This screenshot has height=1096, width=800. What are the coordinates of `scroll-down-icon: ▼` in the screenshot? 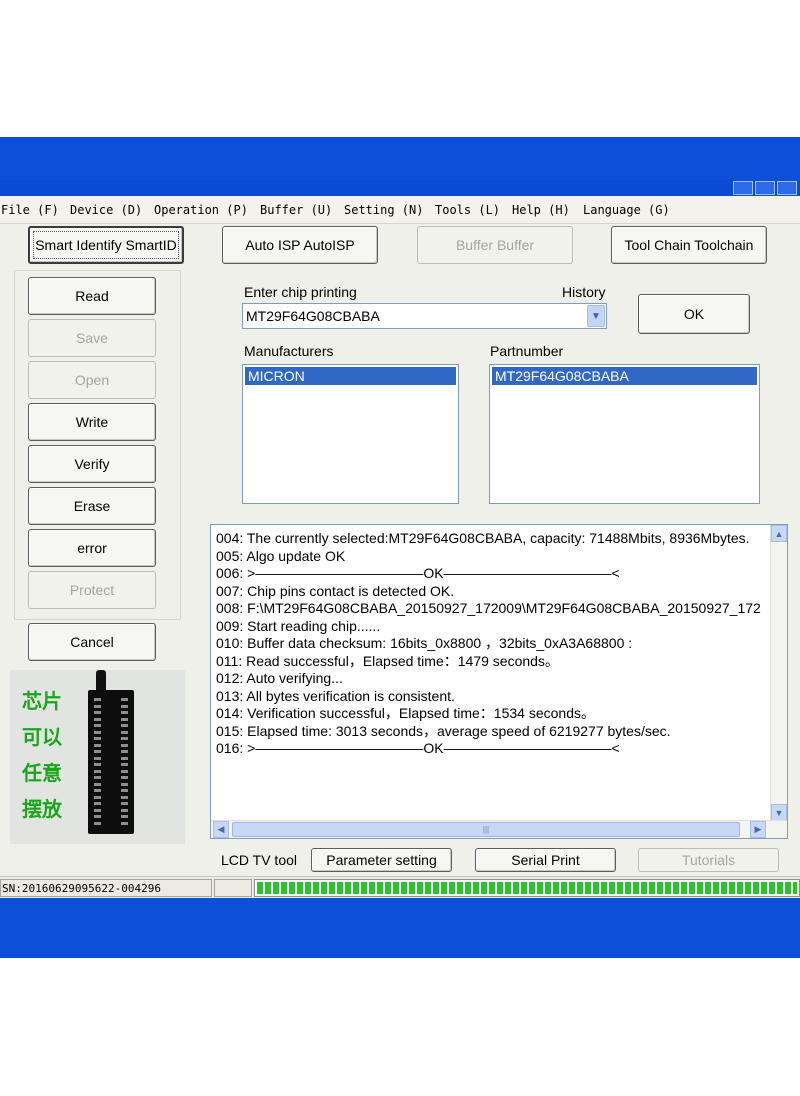 It's located at (779, 812).